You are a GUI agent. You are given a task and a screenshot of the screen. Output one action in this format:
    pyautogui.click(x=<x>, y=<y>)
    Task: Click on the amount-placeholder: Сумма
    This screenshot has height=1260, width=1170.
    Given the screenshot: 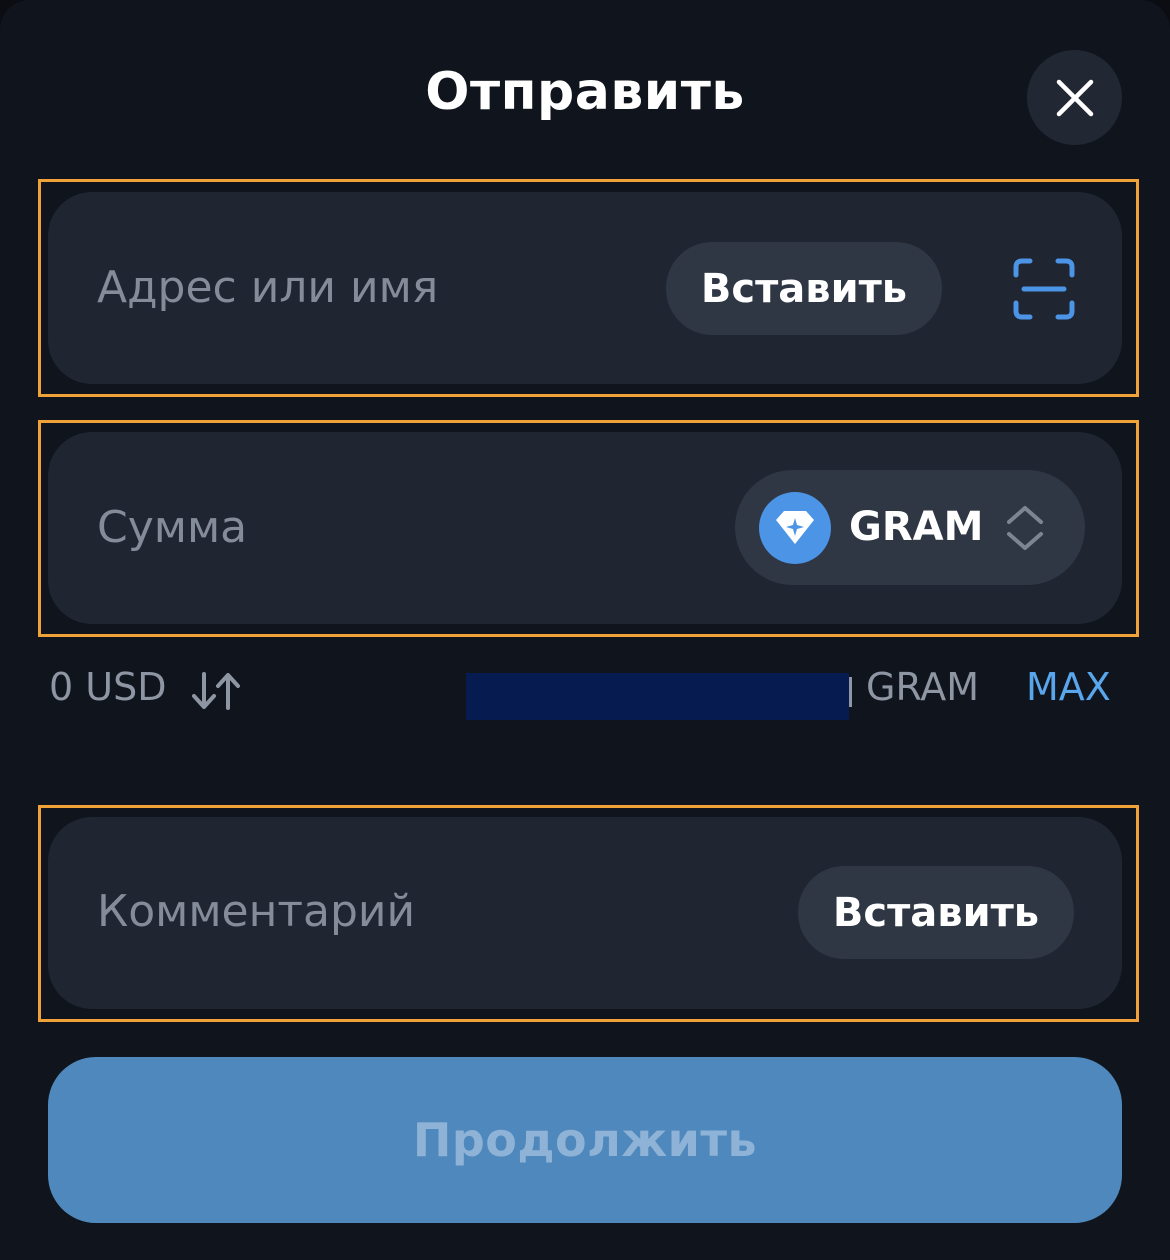 What is the action you would take?
    pyautogui.click(x=172, y=527)
    